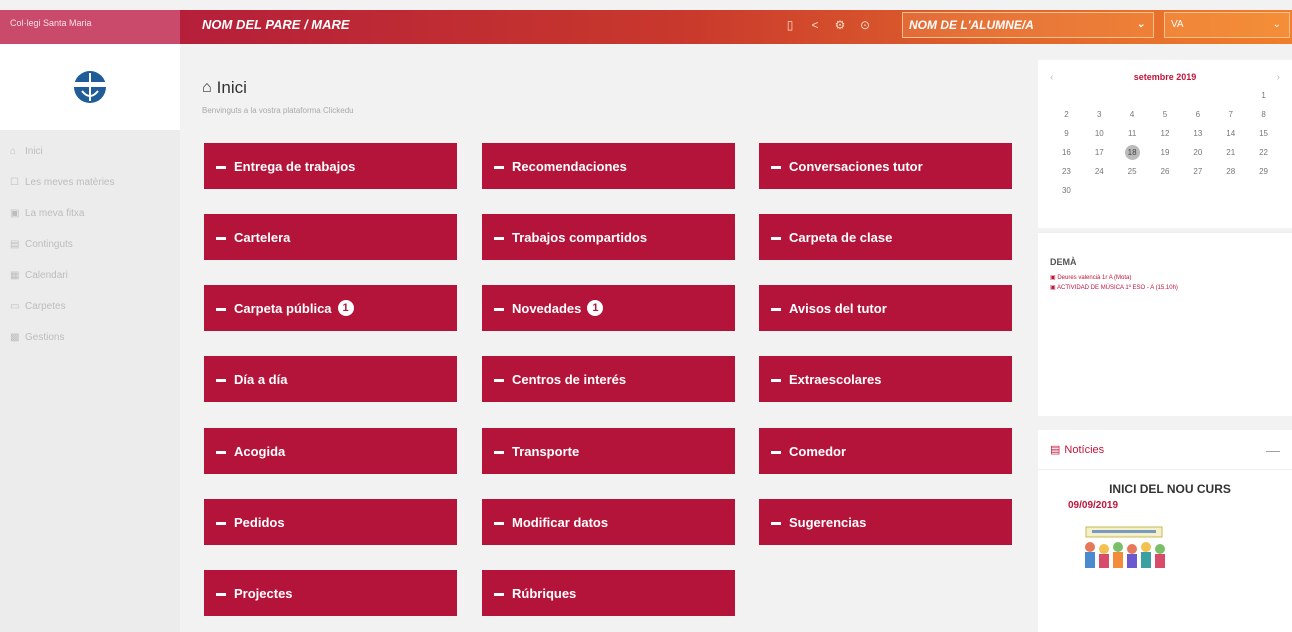 The height and width of the screenshot is (632, 1292). Describe the element at coordinates (260, 451) in the screenshot. I see `tile-label: Acogida` at that location.